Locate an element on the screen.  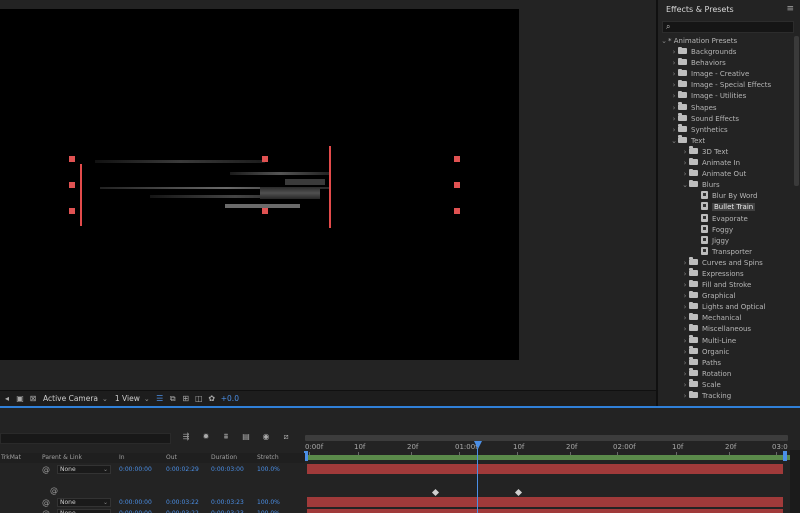
expand-icon: ◂ is located at coordinates (7, 399).